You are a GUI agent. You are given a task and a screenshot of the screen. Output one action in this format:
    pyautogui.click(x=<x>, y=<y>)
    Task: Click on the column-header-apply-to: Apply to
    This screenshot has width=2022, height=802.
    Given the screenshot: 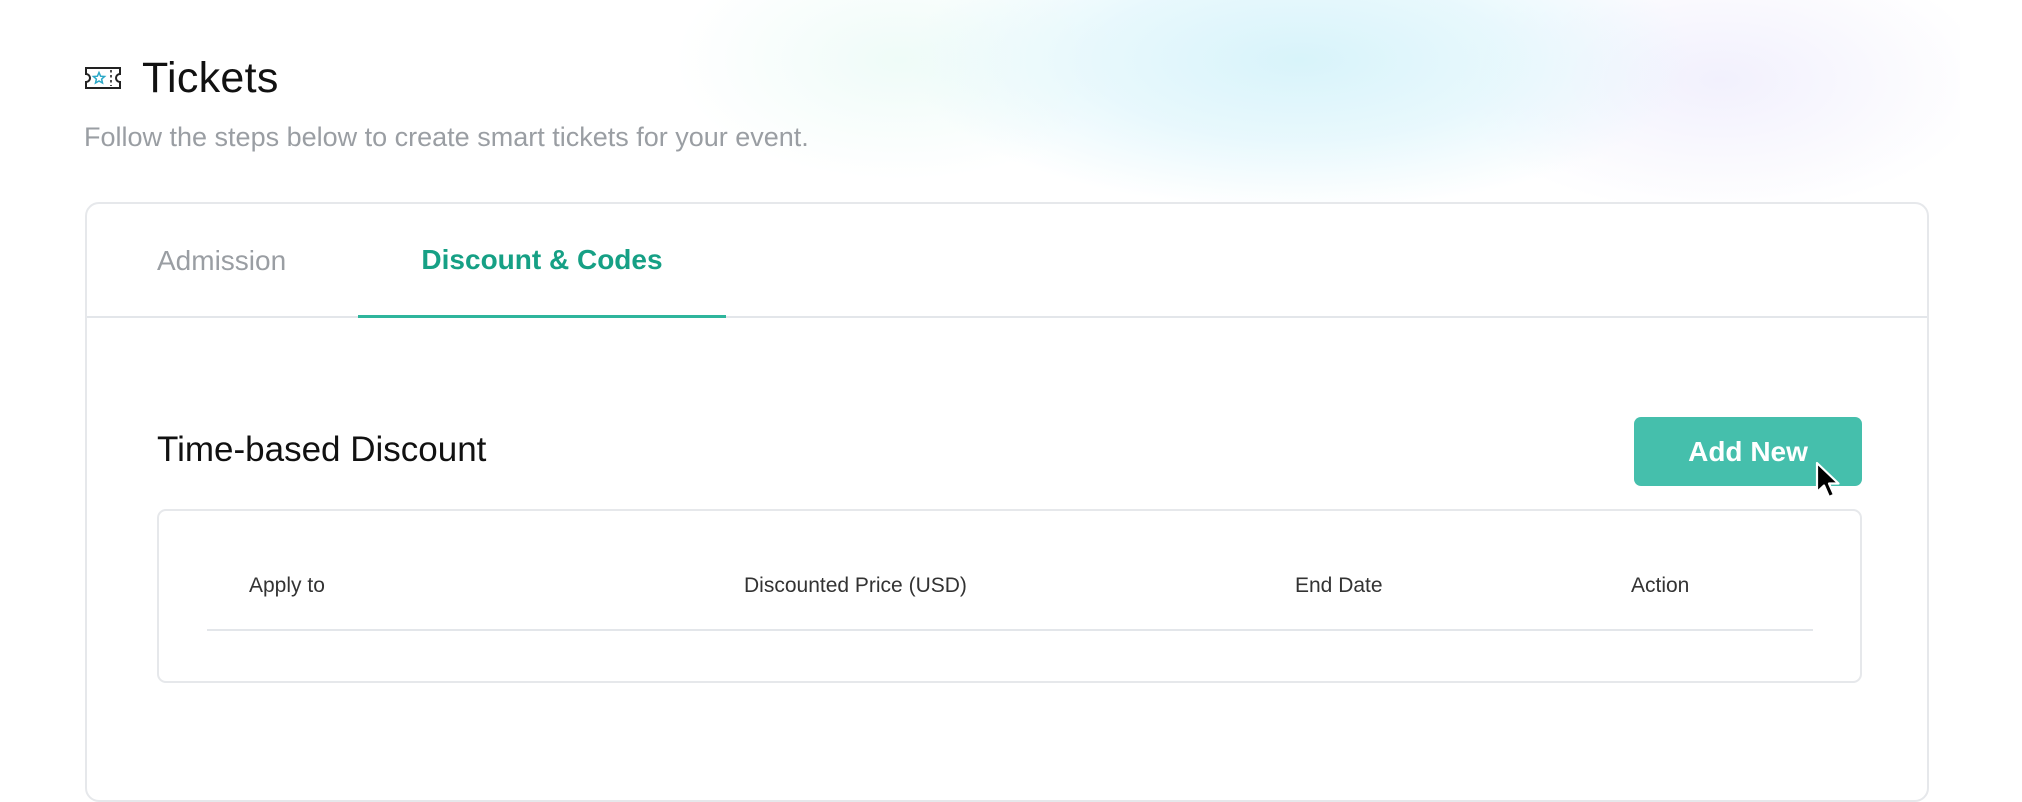 What is the action you would take?
    pyautogui.click(x=287, y=585)
    